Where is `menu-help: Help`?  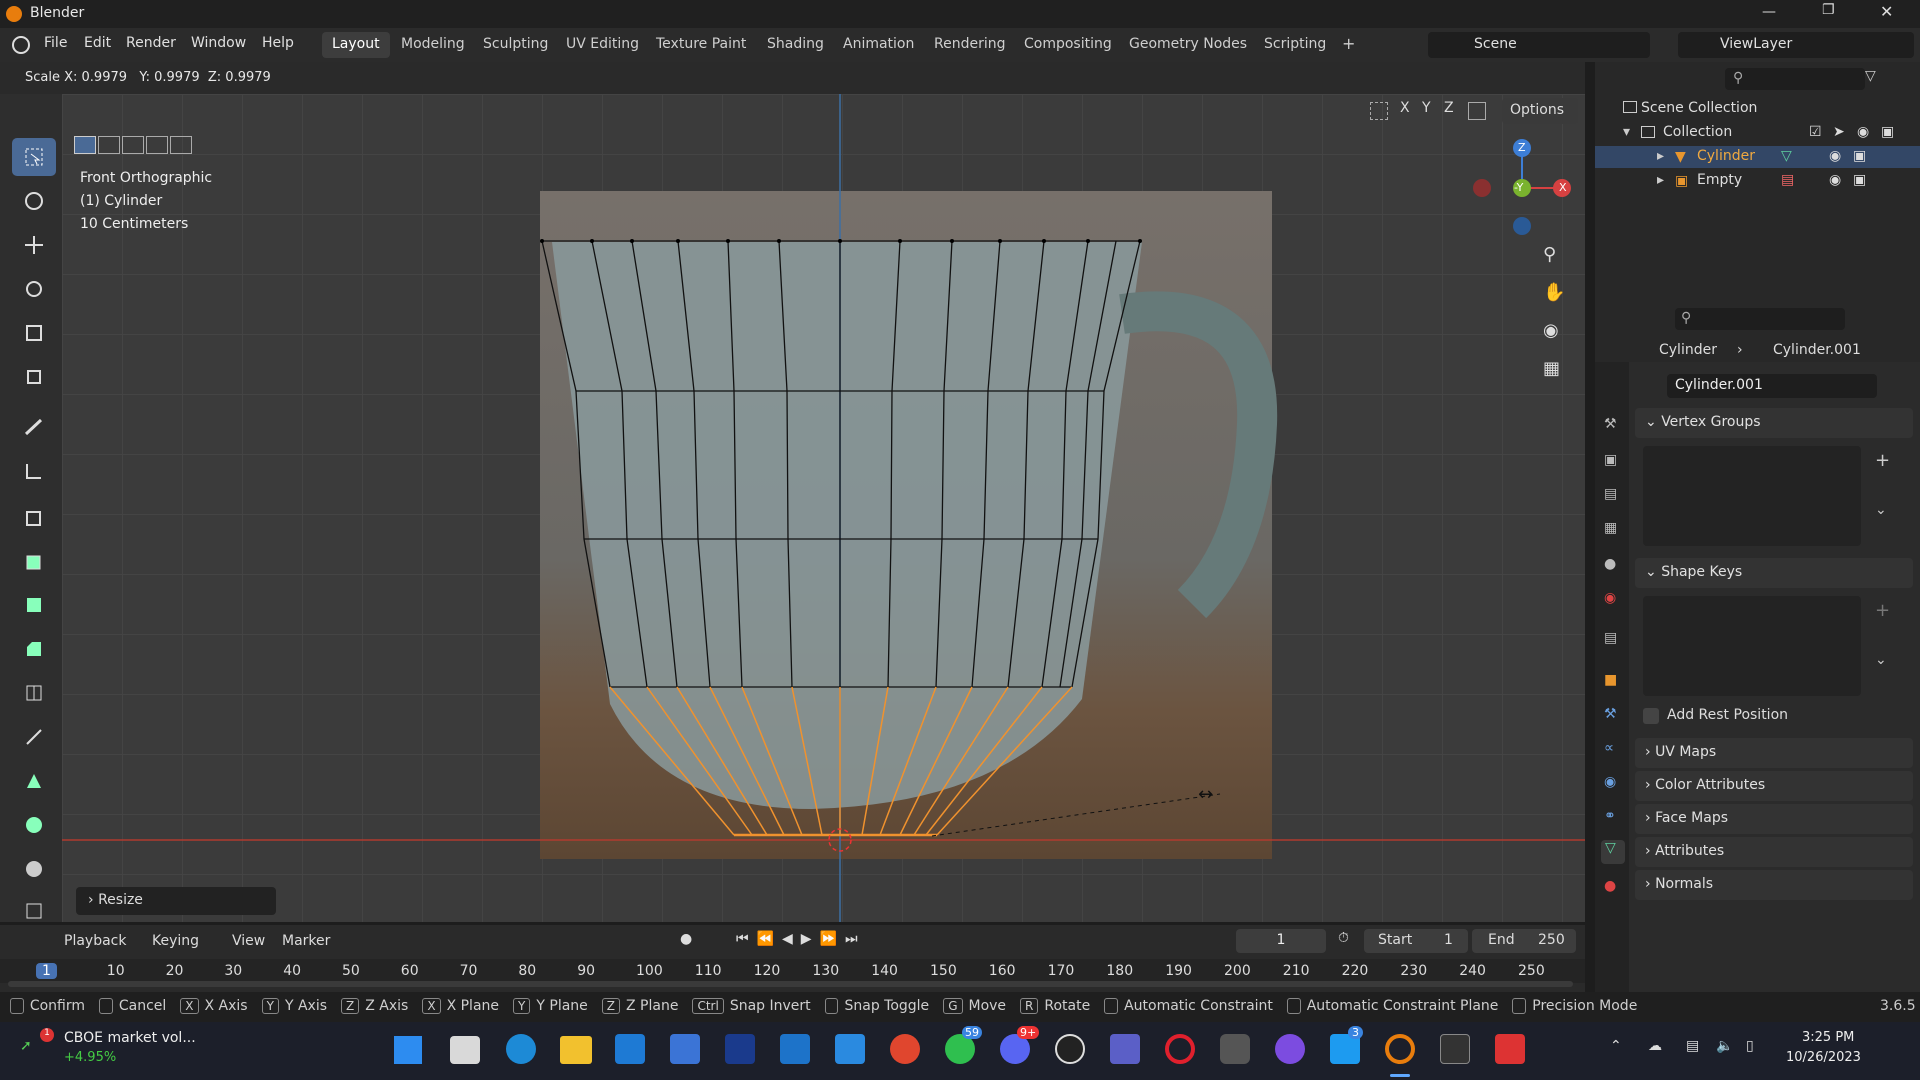 menu-help: Help is located at coordinates (278, 43).